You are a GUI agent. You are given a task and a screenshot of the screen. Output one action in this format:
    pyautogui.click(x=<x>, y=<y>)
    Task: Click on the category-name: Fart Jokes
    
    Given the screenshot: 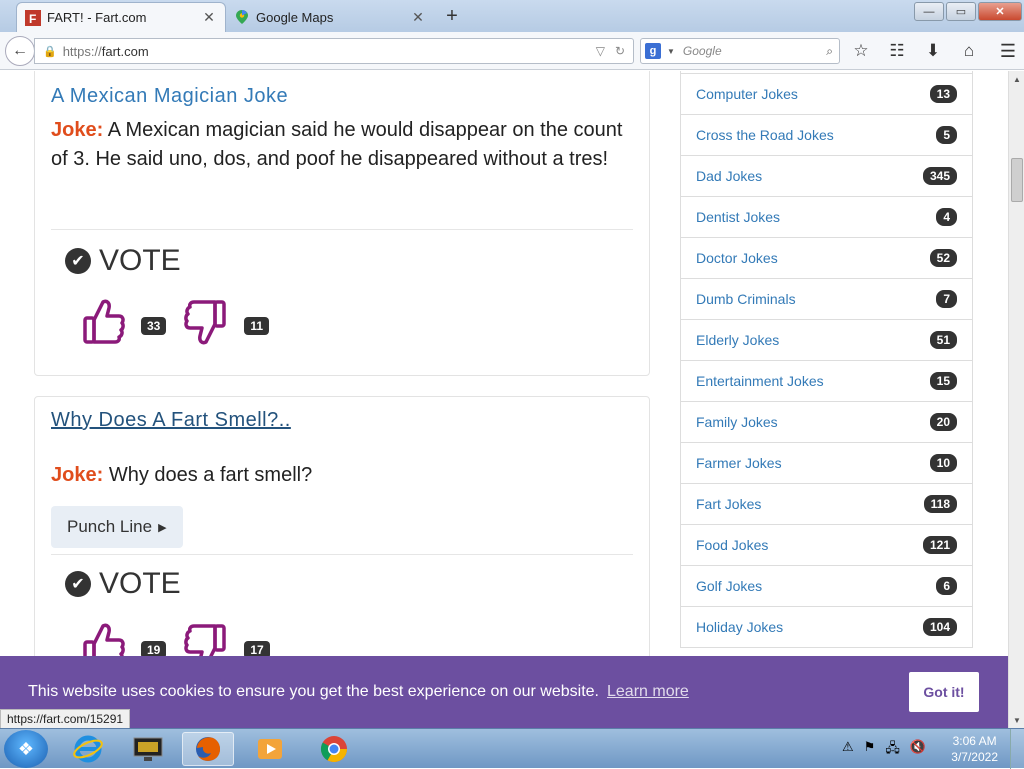 What is the action you would take?
    pyautogui.click(x=729, y=504)
    